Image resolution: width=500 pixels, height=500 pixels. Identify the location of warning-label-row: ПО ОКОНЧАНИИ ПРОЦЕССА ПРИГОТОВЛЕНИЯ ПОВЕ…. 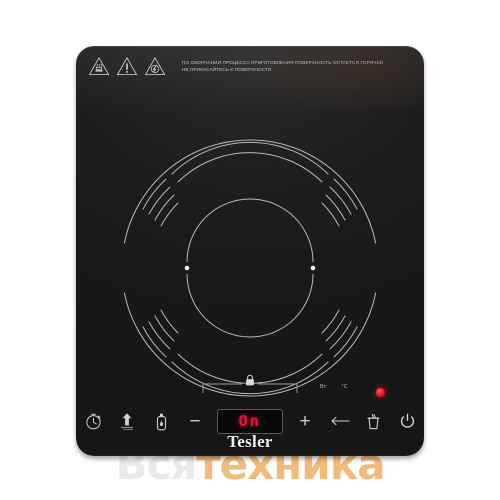
(235, 66).